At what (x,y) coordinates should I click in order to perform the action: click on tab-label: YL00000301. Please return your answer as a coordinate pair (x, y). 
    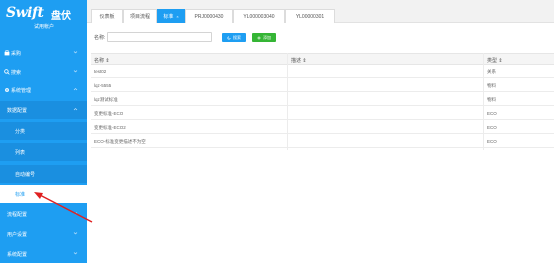
    Looking at the image, I should click on (310, 16).